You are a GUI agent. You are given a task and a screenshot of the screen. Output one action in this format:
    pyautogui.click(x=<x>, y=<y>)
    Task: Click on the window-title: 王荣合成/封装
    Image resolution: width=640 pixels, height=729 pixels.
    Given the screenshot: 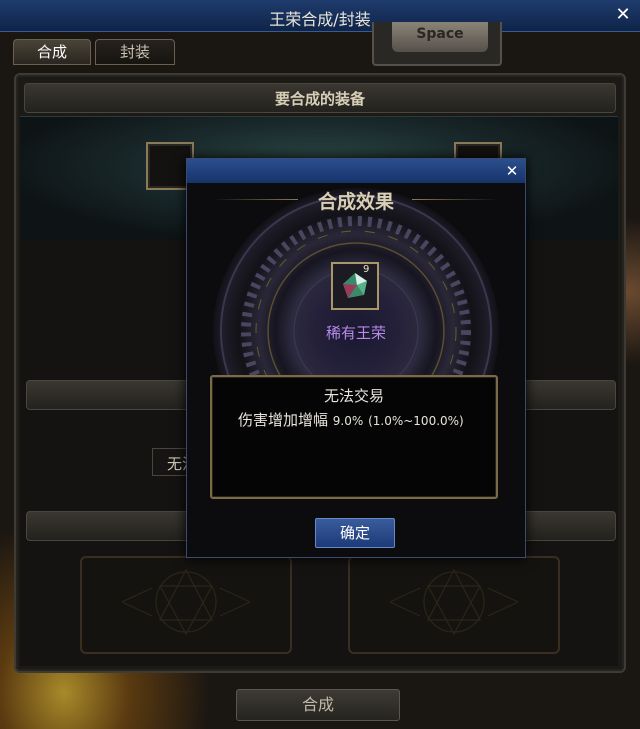 What is the action you would take?
    pyautogui.click(x=320, y=19)
    